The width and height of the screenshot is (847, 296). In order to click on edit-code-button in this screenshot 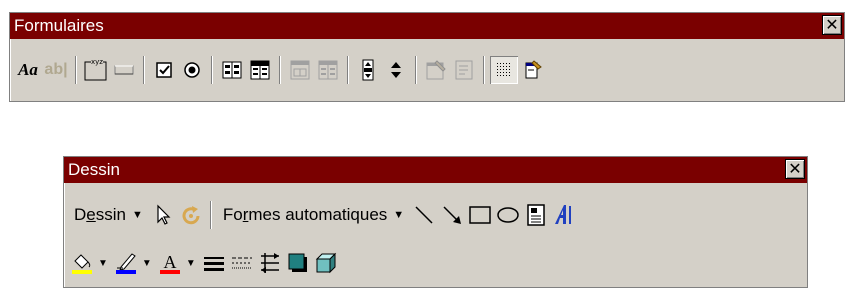, I will do `click(464, 70)`.